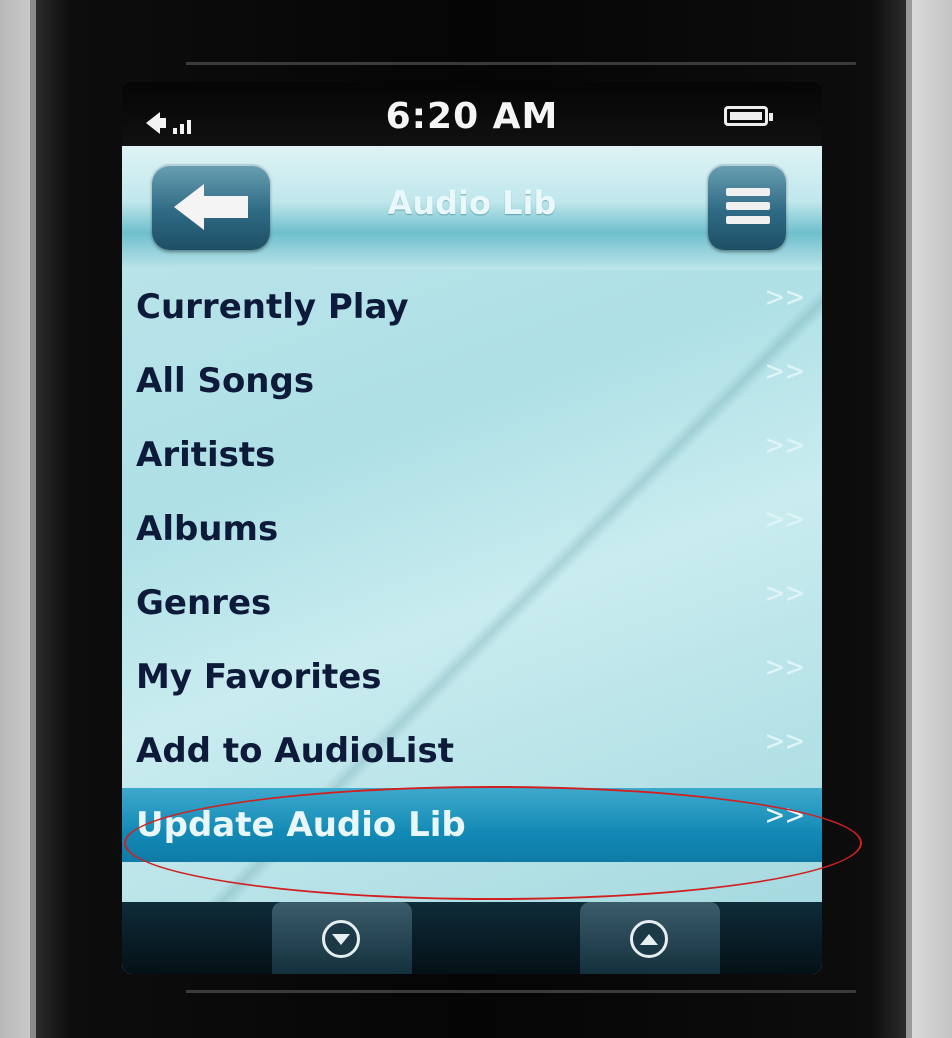 The height and width of the screenshot is (1038, 952). Describe the element at coordinates (301, 825) in the screenshot. I see `menu-item-label: Update Audio Lib` at that location.